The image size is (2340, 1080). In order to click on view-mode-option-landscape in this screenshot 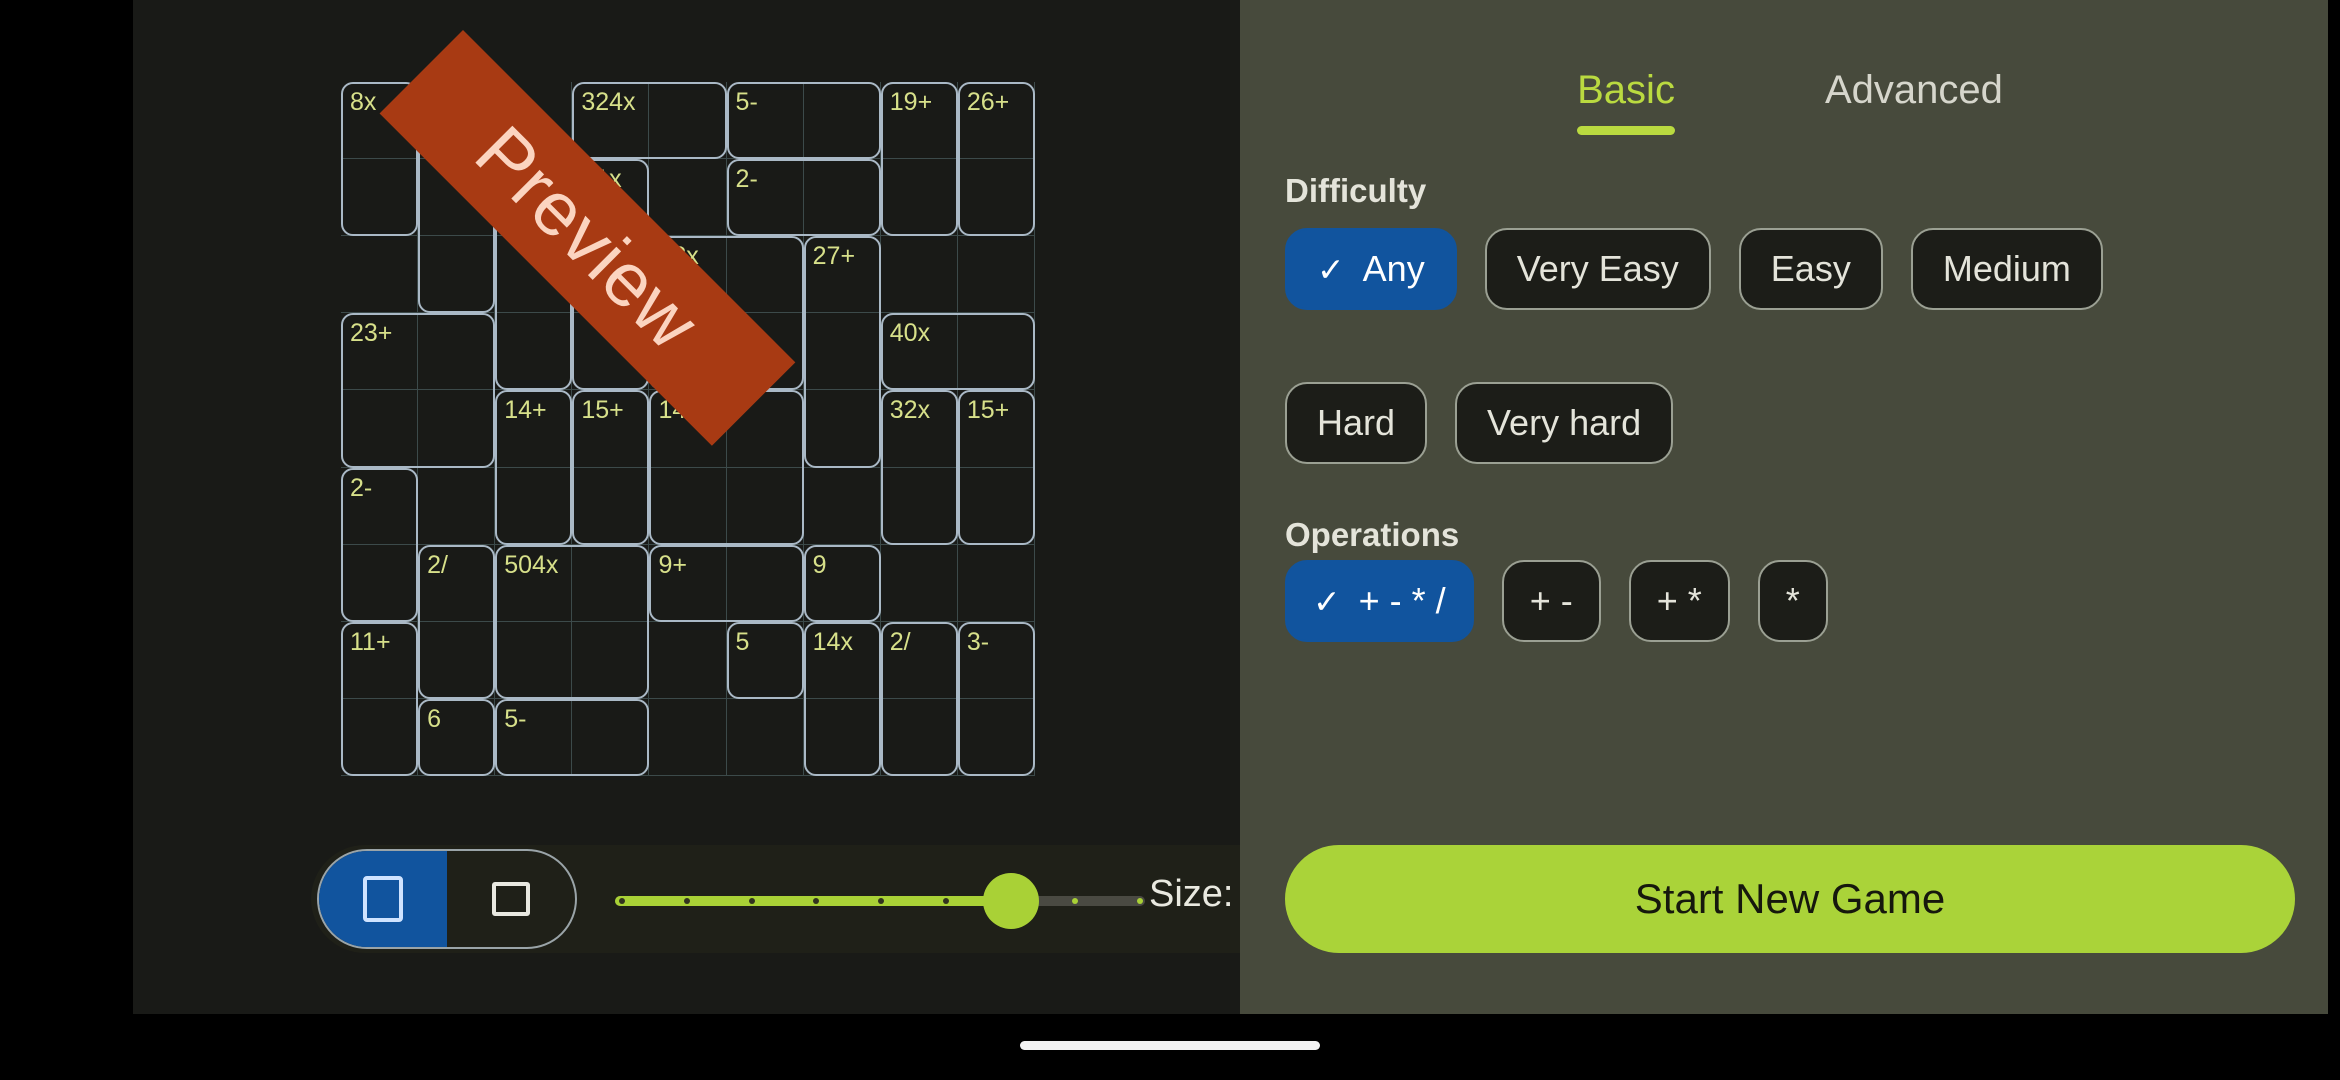, I will do `click(511, 899)`.